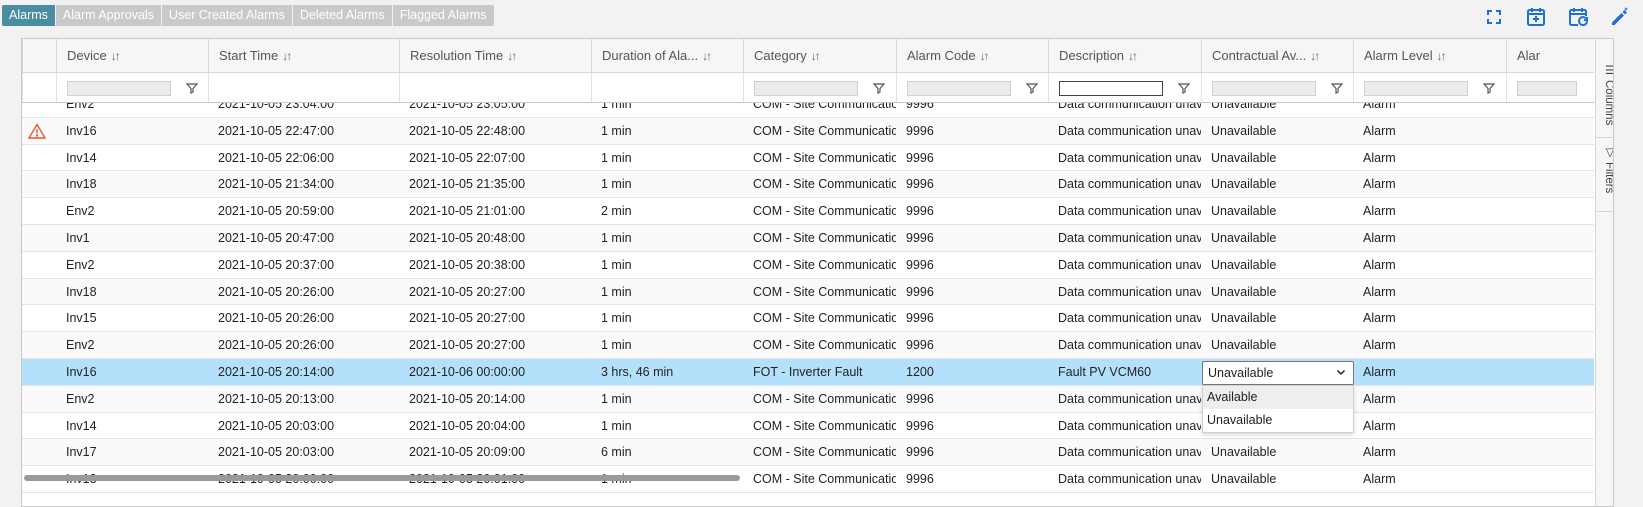 This screenshot has height=507, width=1643. Describe the element at coordinates (1341, 372) in the screenshot. I see `chevron-down-icon` at that location.